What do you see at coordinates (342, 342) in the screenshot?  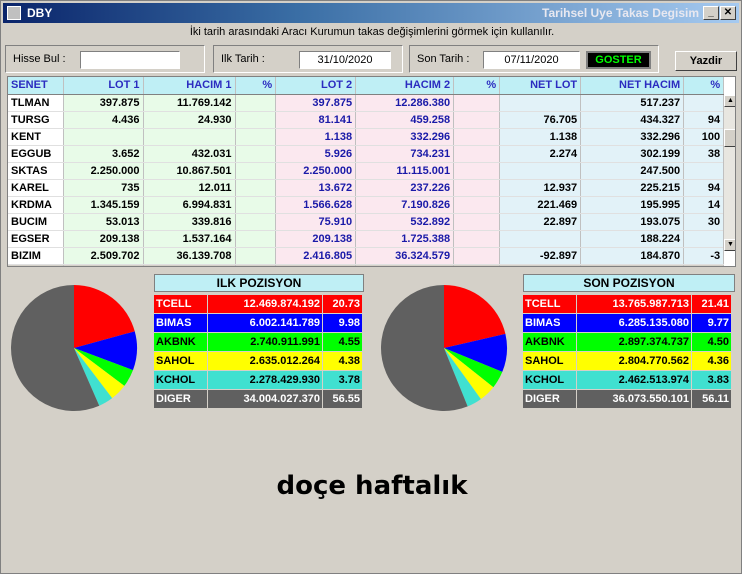 I see `pozisyon-pct: 4.55` at bounding box center [342, 342].